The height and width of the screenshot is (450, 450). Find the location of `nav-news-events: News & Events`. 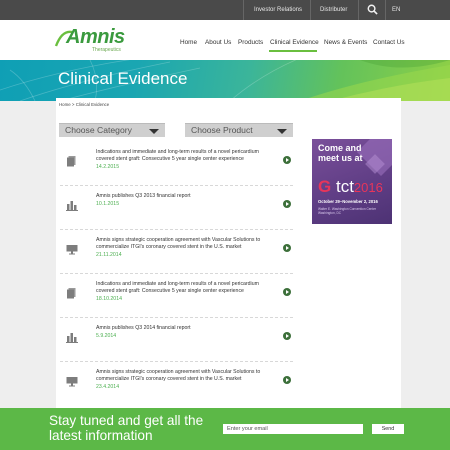

nav-news-events: News & Events is located at coordinates (345, 42).